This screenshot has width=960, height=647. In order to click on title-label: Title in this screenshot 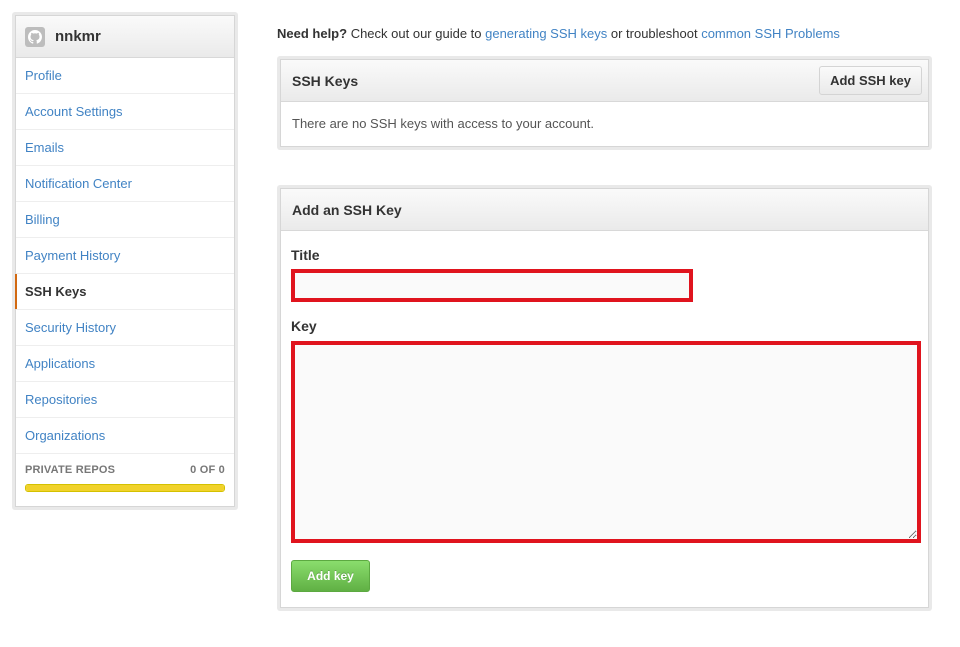, I will do `click(305, 255)`.